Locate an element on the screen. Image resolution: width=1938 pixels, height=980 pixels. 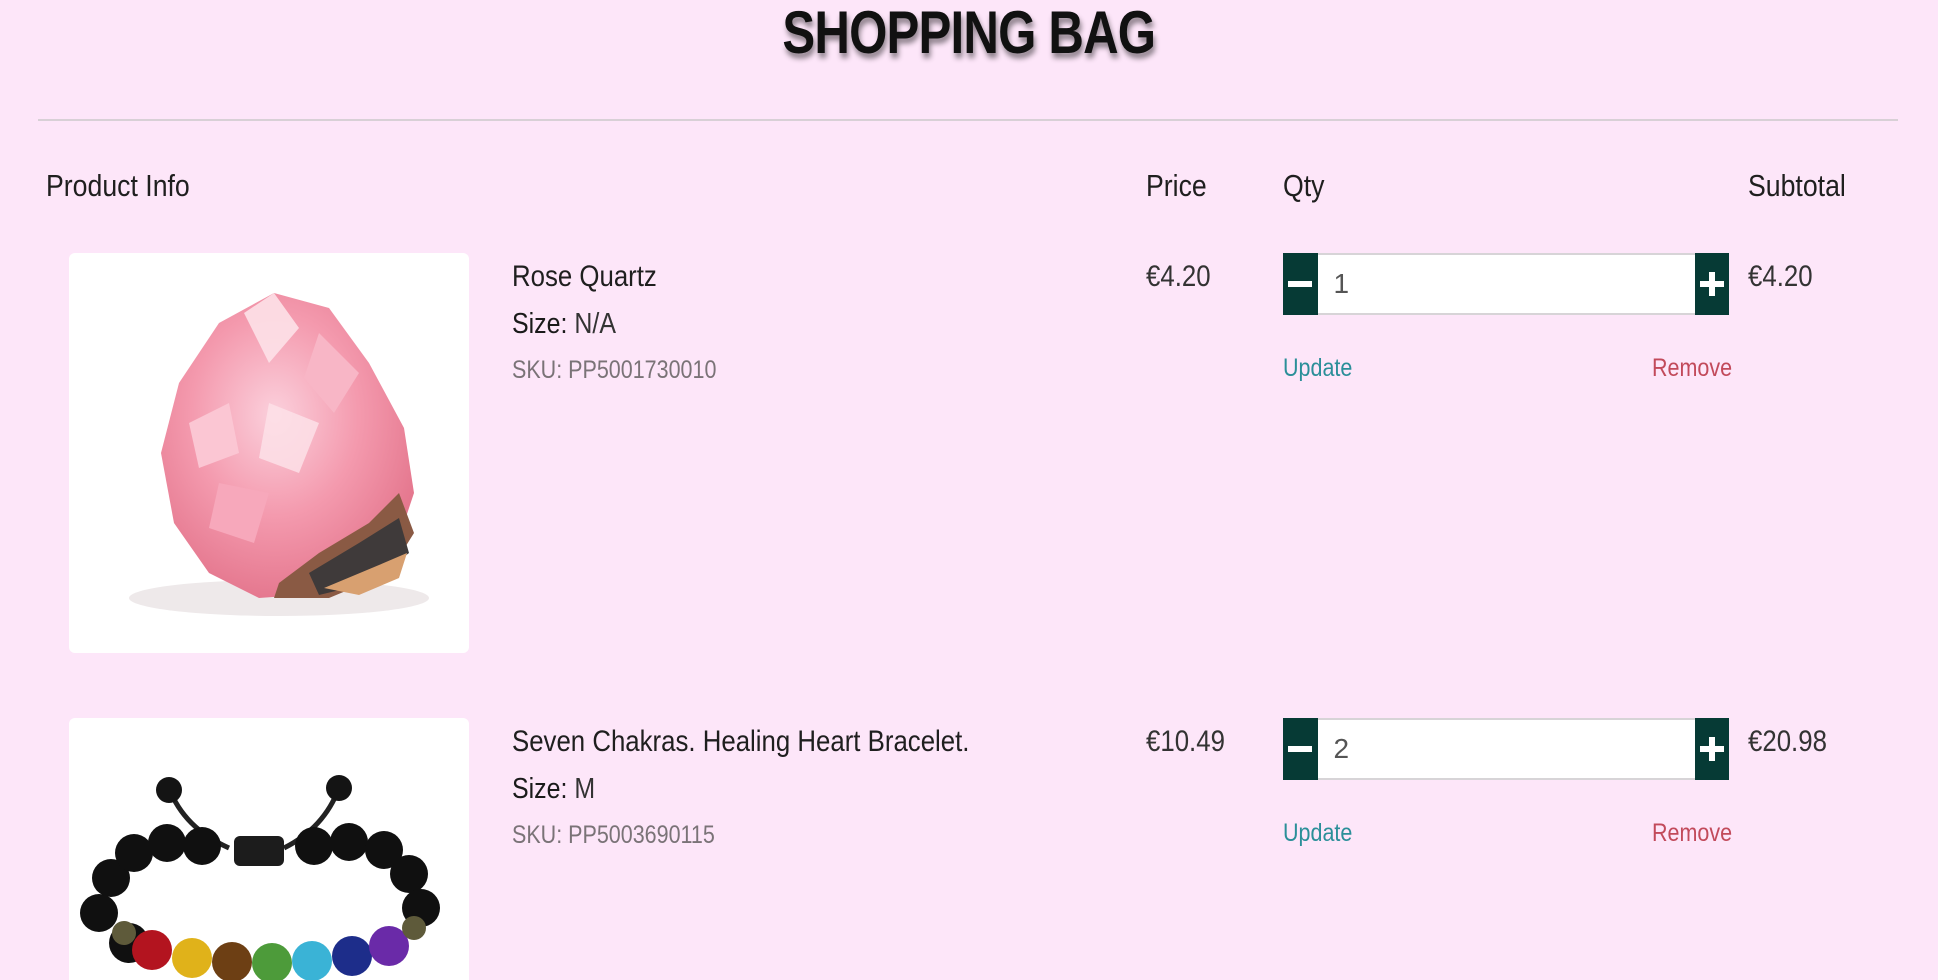
product-size: Size: M is located at coordinates (553, 789).